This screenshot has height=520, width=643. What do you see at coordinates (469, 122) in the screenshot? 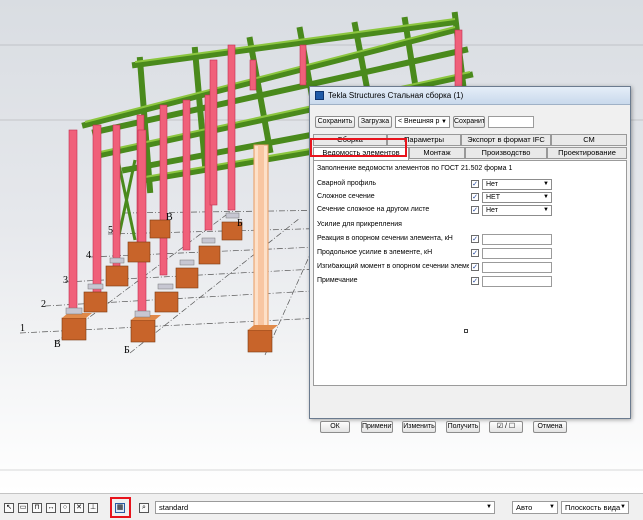
I see `save-as-button: Сохранить как` at bounding box center [469, 122].